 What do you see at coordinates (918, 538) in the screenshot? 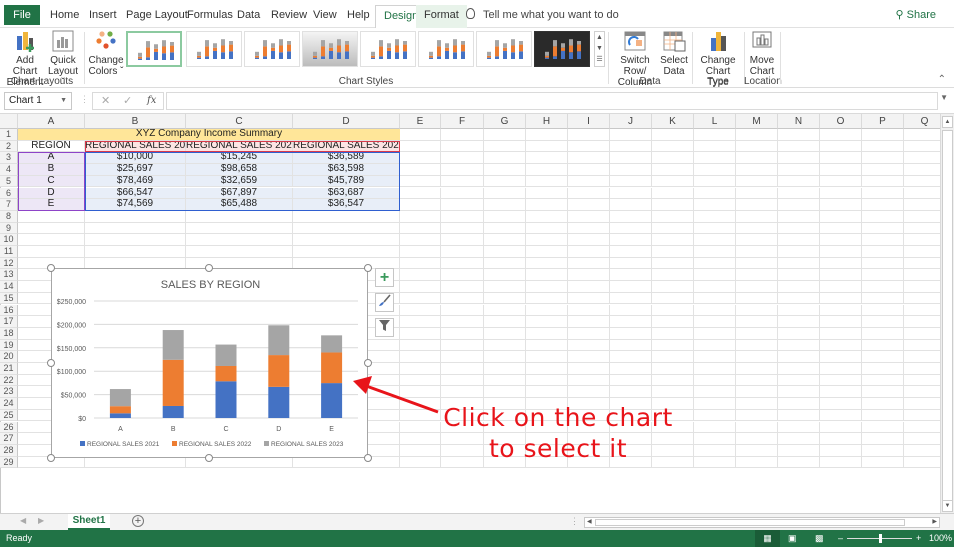
I see `zoom-in-button: +` at bounding box center [918, 538].